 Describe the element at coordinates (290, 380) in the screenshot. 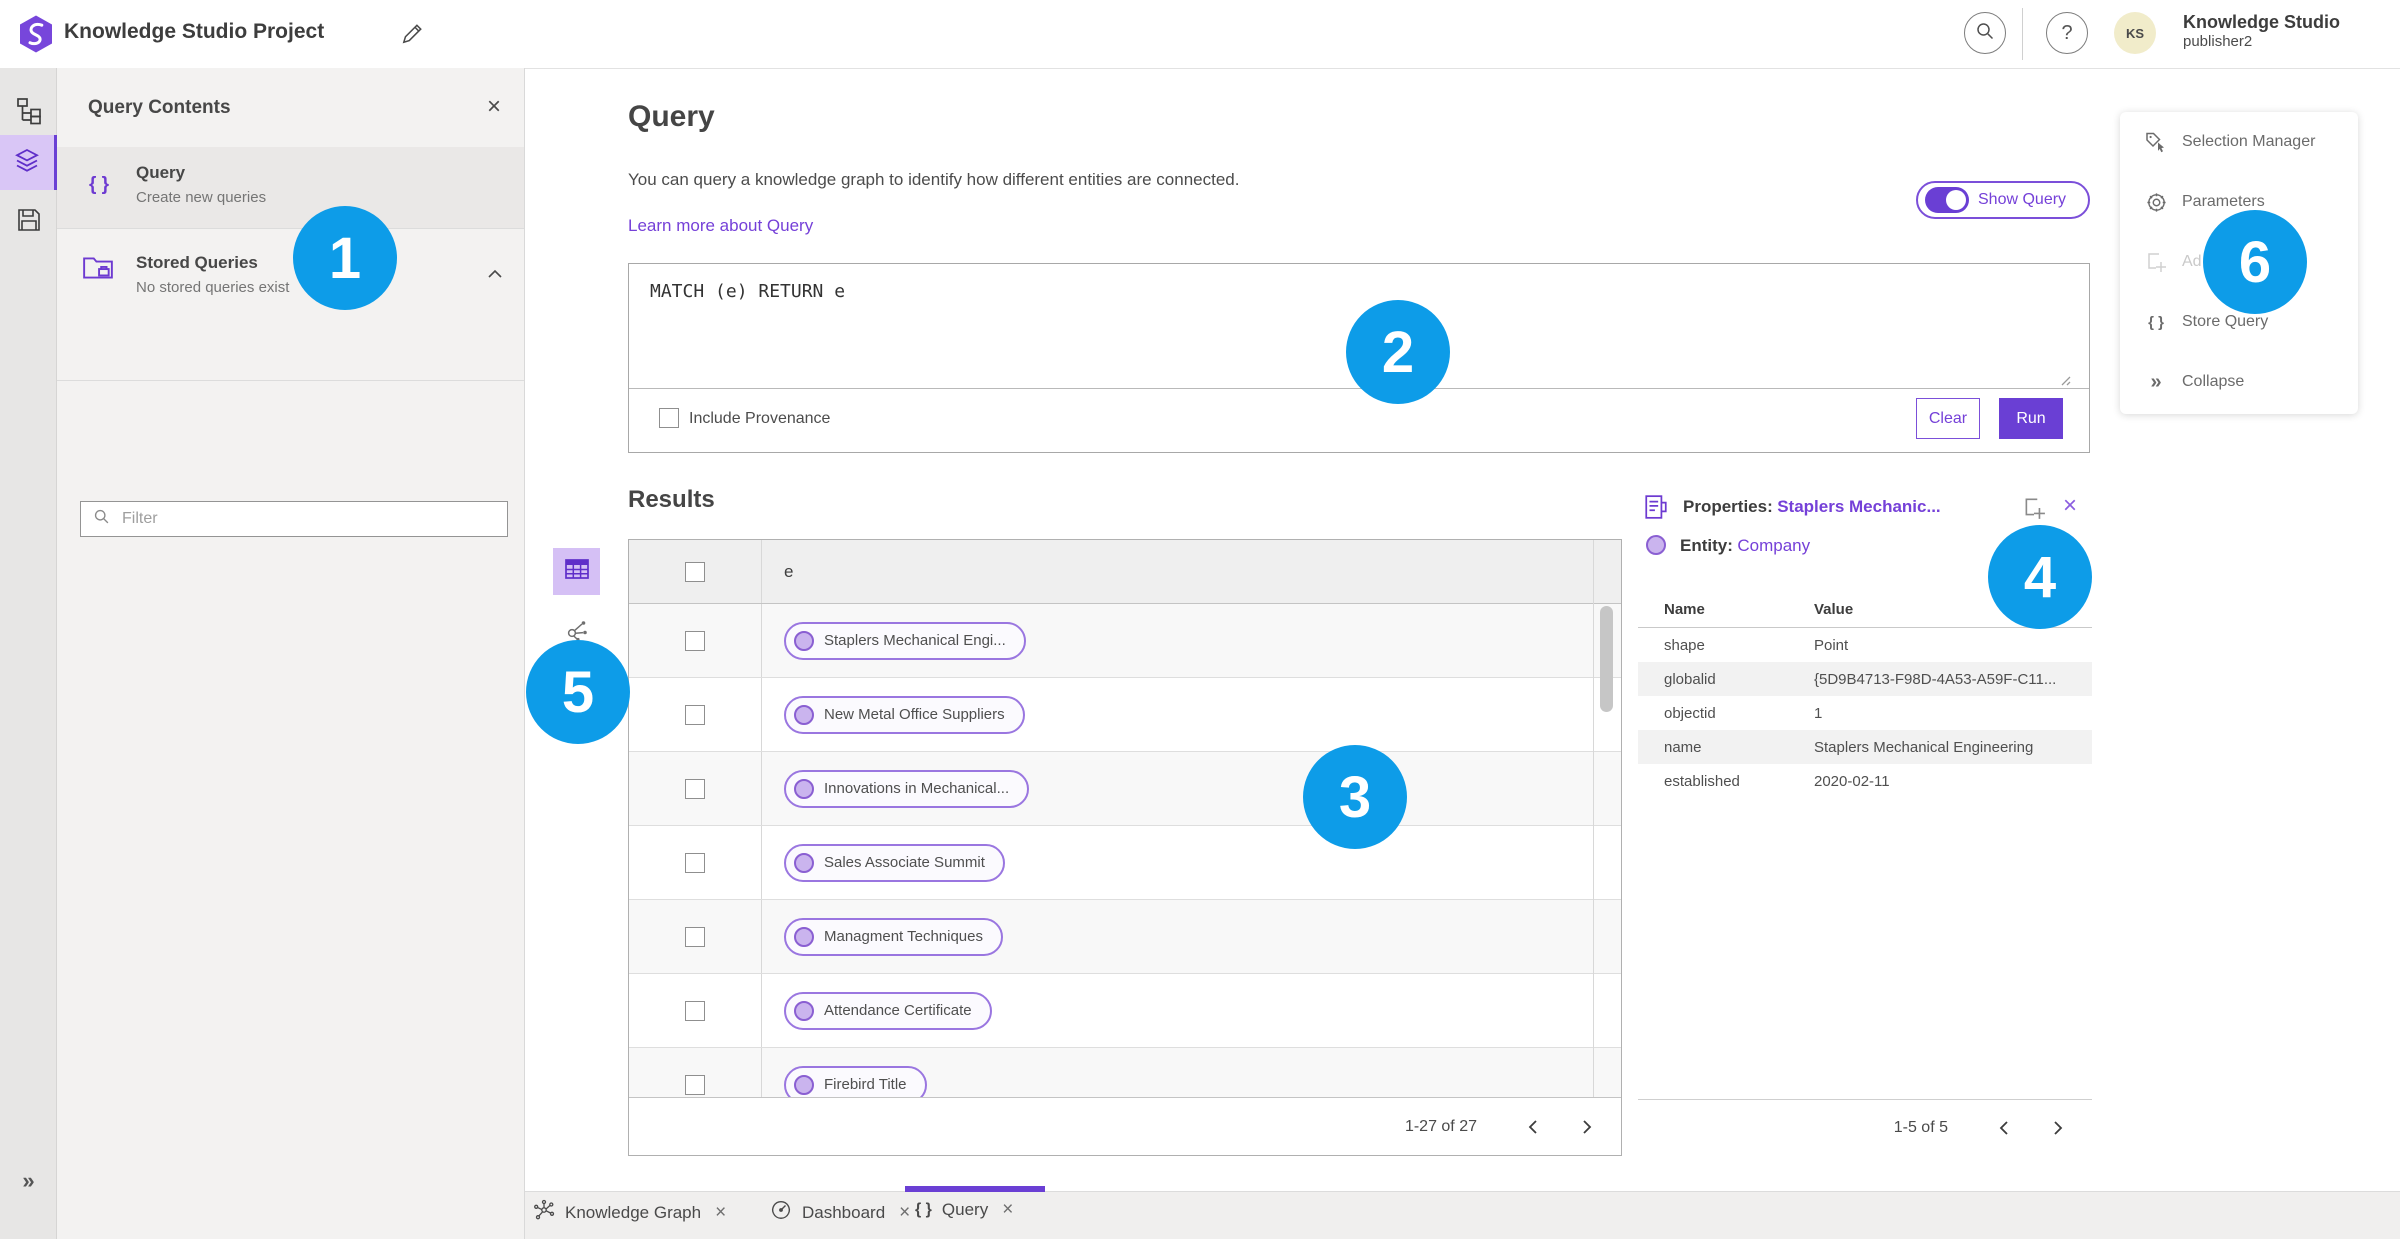

I see `panel-divider` at that location.